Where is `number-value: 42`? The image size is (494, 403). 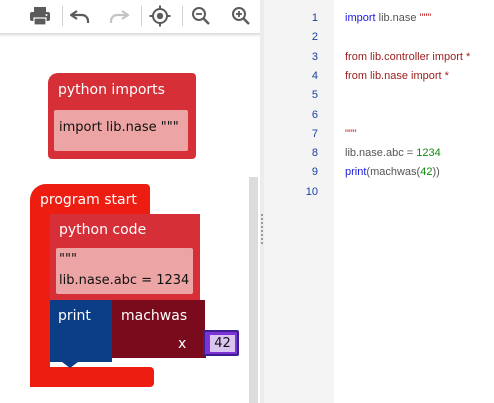
number-value: 42 is located at coordinates (222, 343).